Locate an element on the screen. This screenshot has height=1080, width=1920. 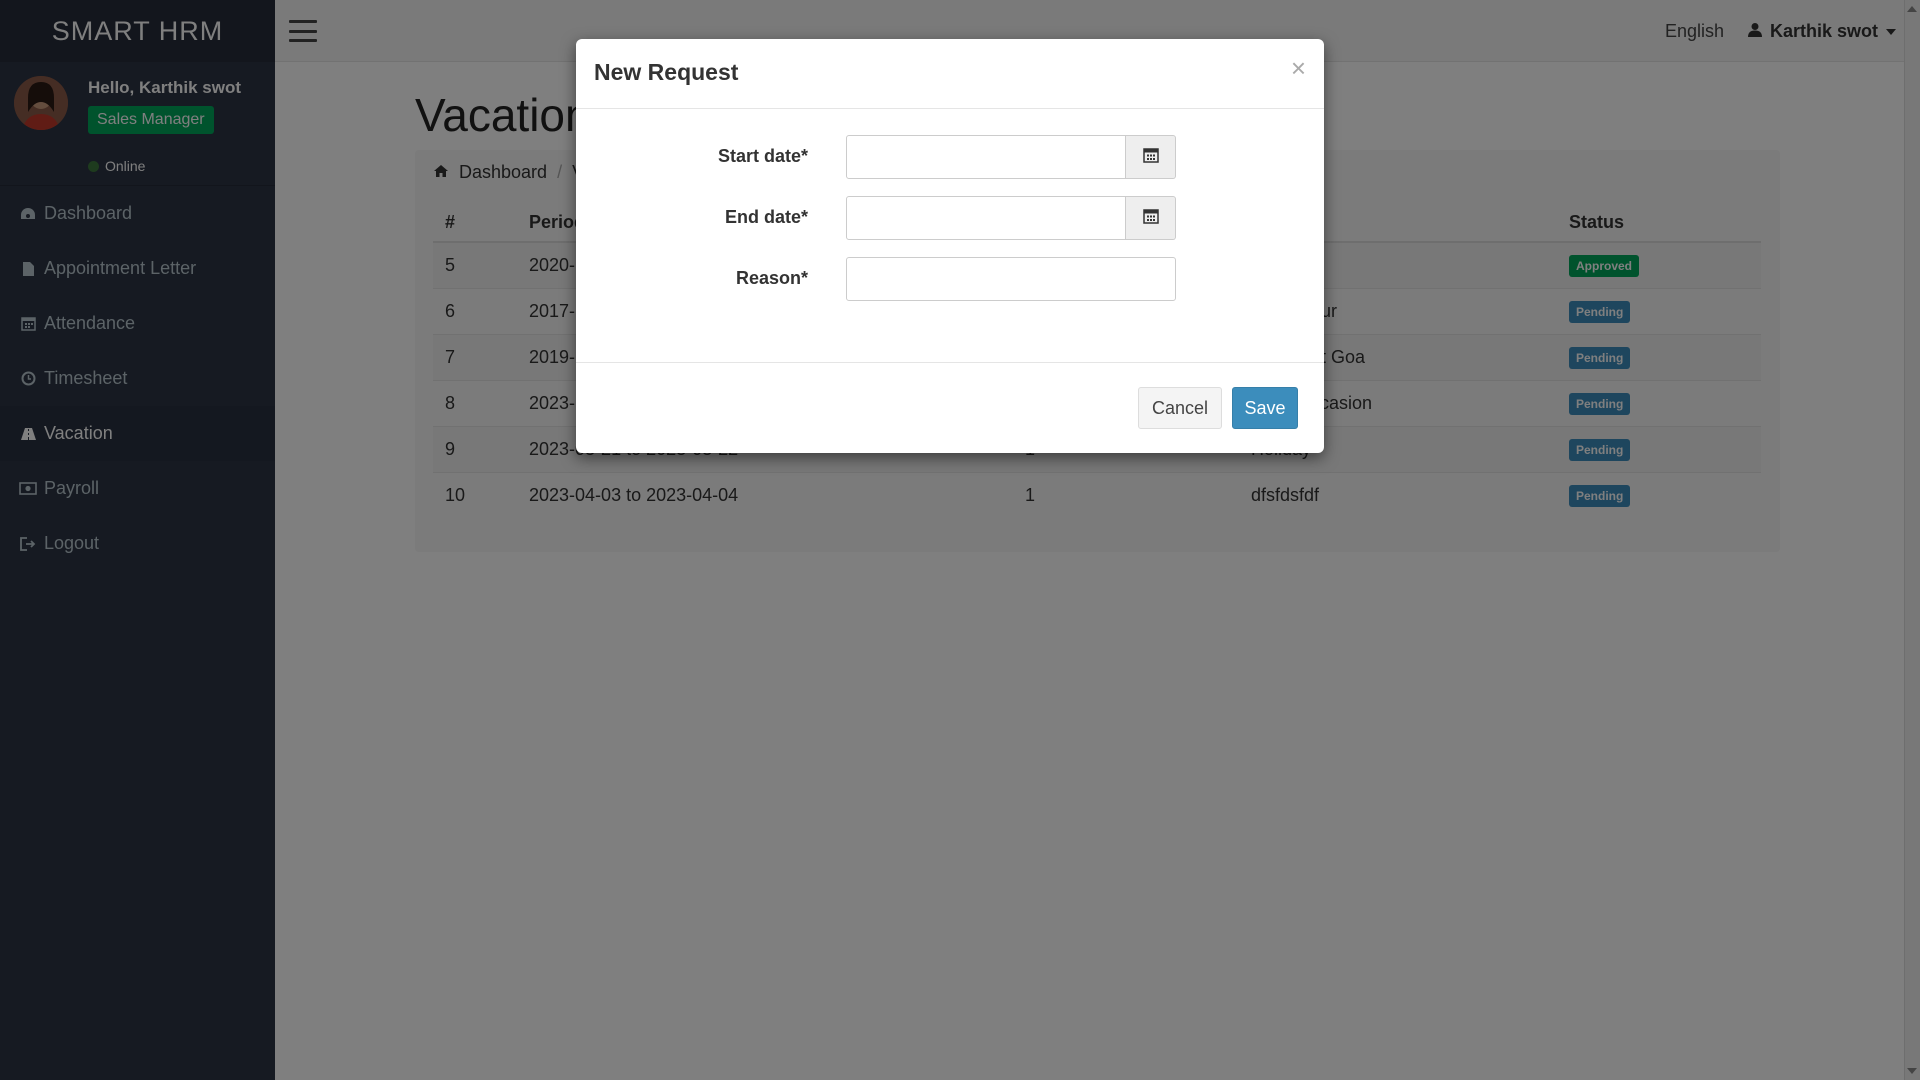
modal-body: Start date* End date* Reason* is located at coordinates (950, 236).